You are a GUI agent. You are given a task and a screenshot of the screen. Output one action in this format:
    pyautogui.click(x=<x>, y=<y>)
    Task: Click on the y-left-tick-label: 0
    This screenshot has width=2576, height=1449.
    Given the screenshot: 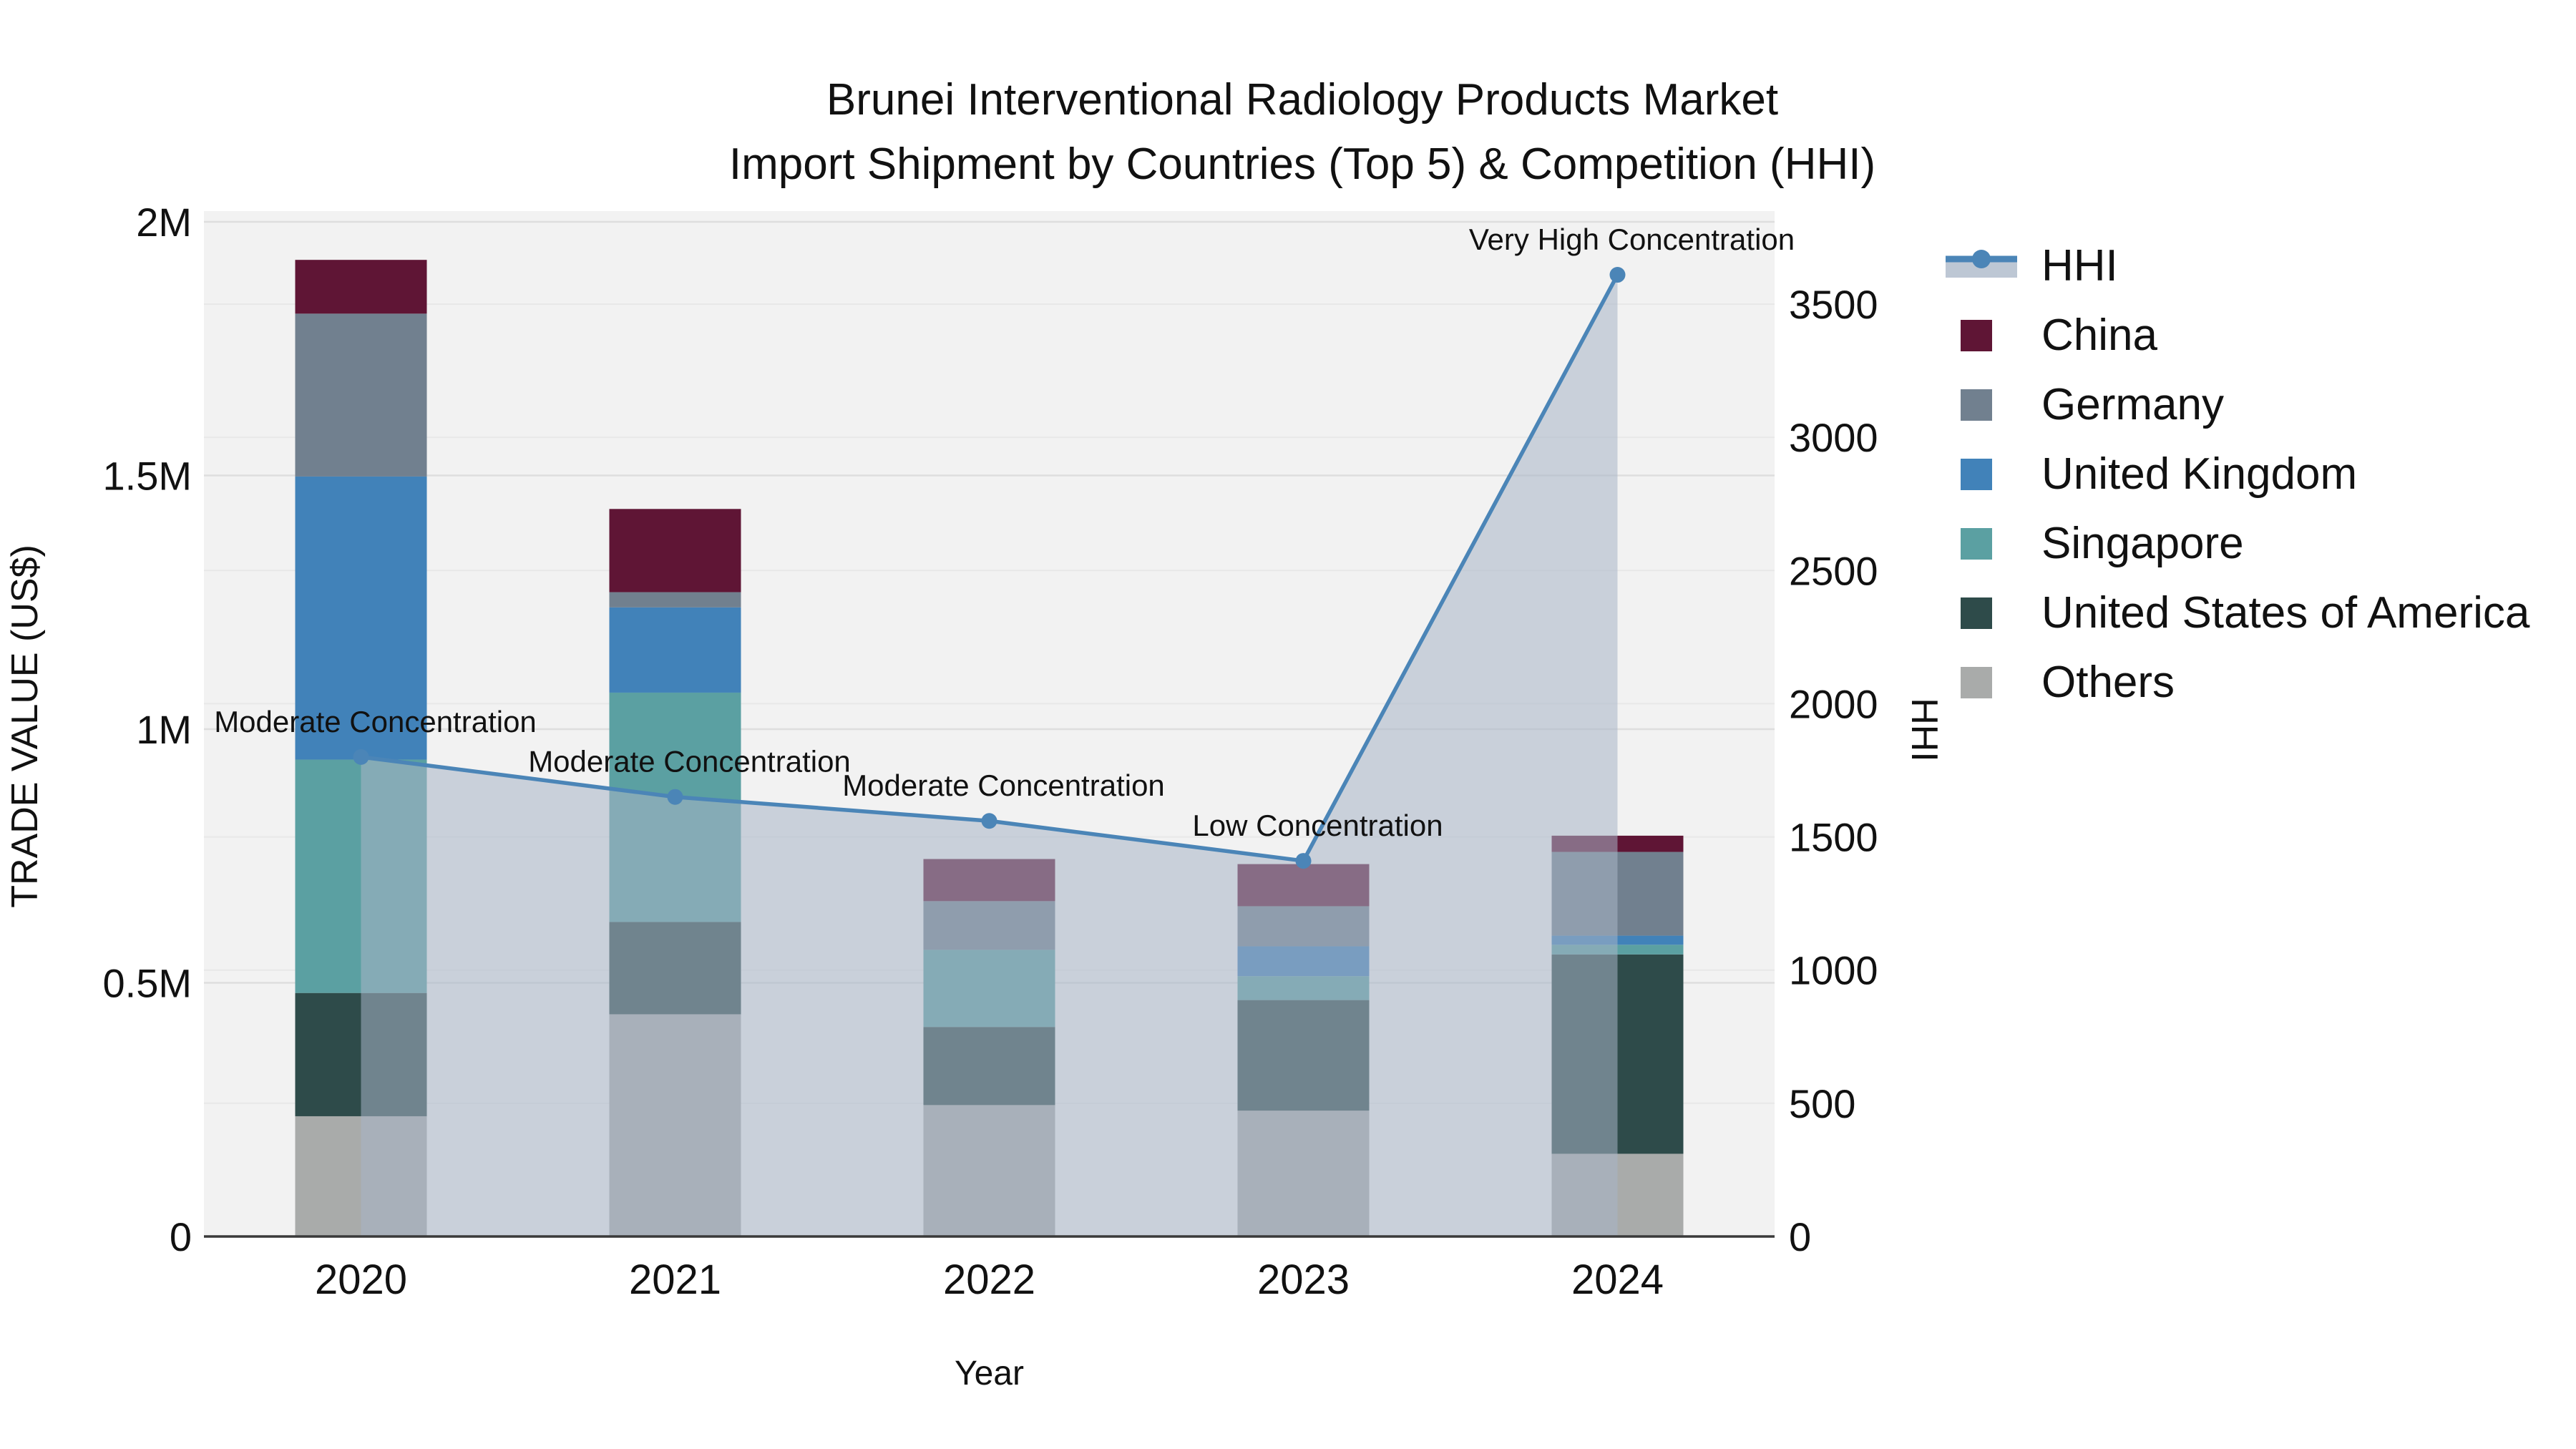 What is the action you would take?
    pyautogui.click(x=181, y=1236)
    